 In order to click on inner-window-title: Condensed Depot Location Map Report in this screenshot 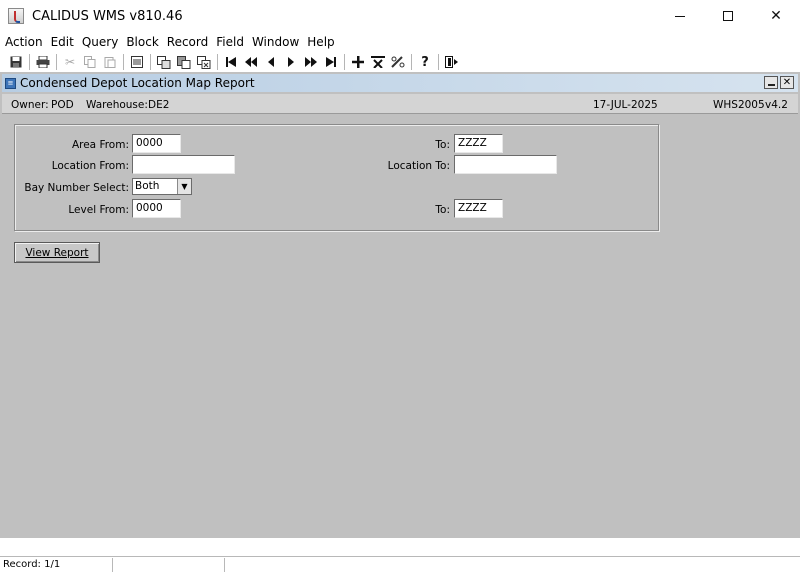, I will do `click(137, 83)`.